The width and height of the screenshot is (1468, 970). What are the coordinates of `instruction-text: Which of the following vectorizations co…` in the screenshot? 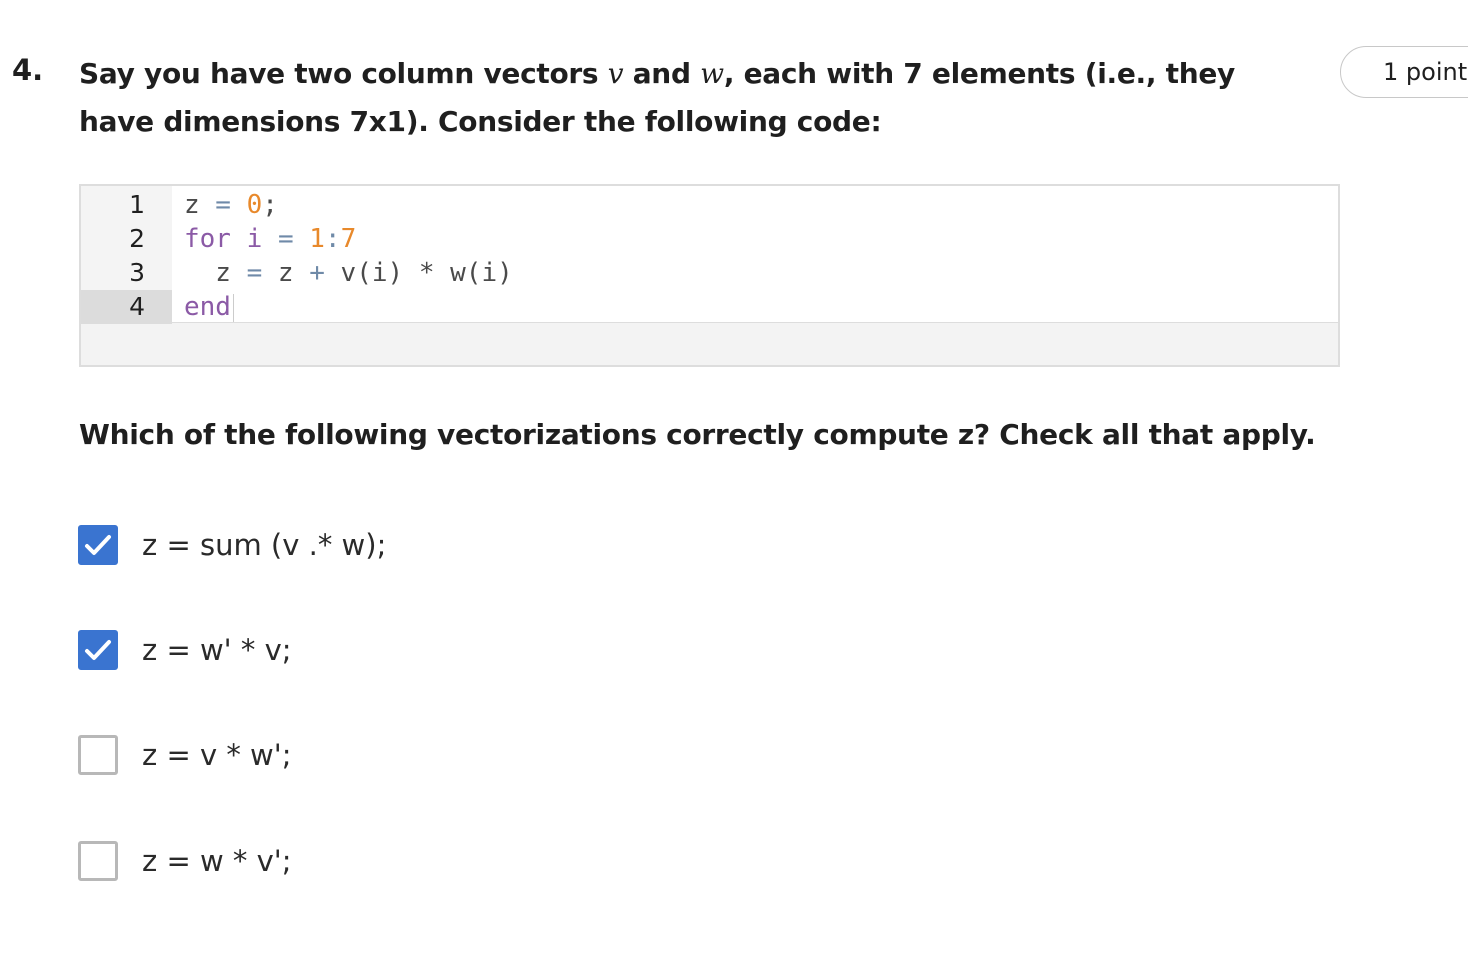 It's located at (697, 434).